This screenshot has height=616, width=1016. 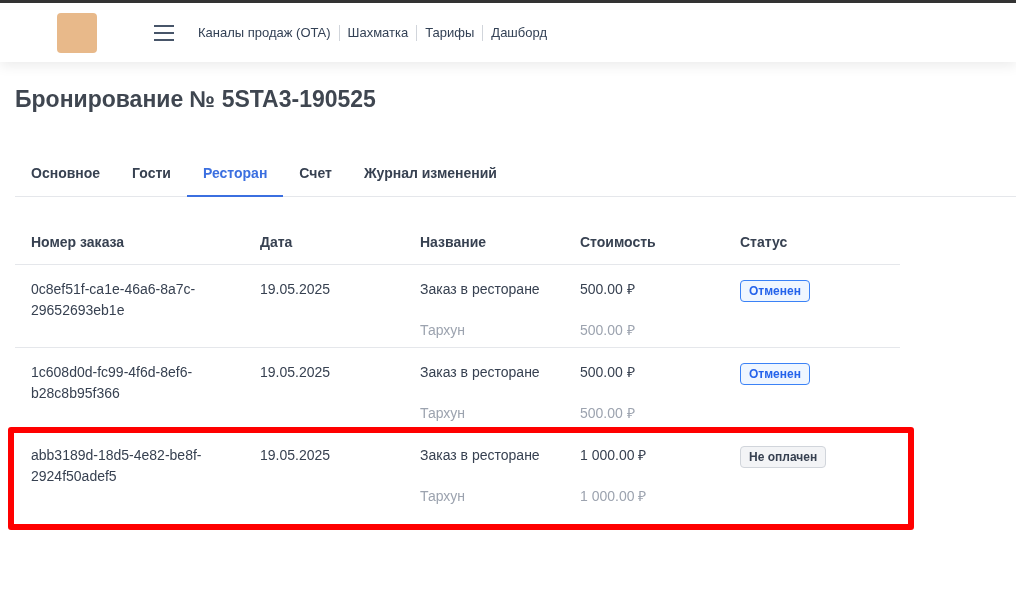 What do you see at coordinates (450, 32) in the screenshot?
I see `nav-link: Тарифы` at bounding box center [450, 32].